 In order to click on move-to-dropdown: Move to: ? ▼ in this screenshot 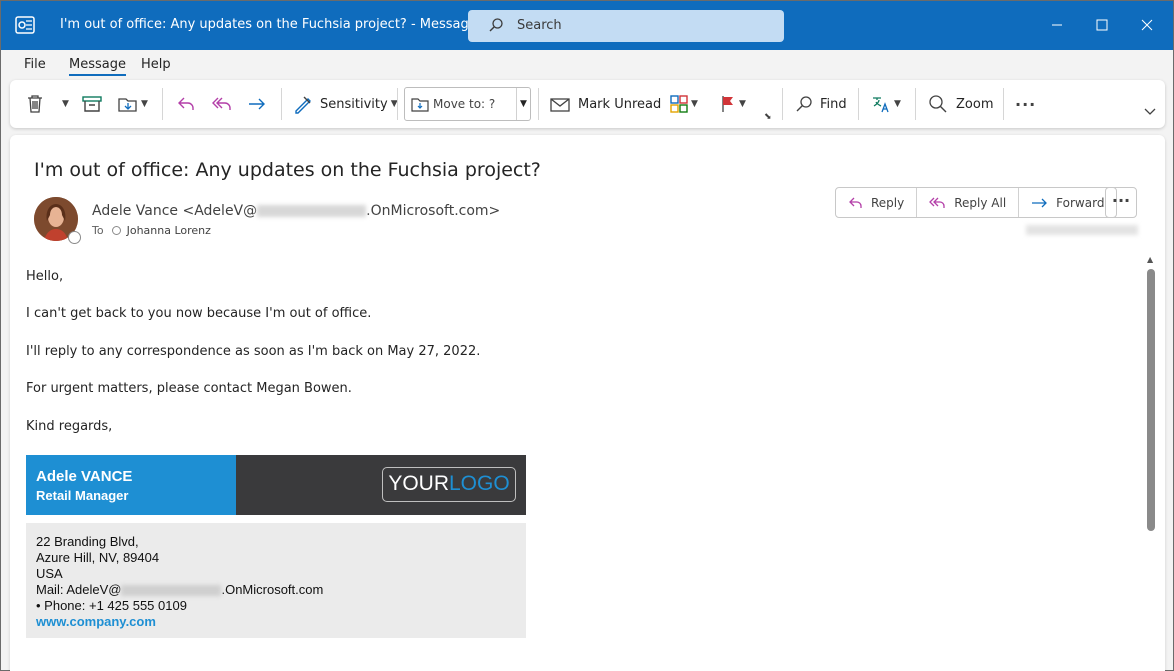, I will do `click(467, 104)`.